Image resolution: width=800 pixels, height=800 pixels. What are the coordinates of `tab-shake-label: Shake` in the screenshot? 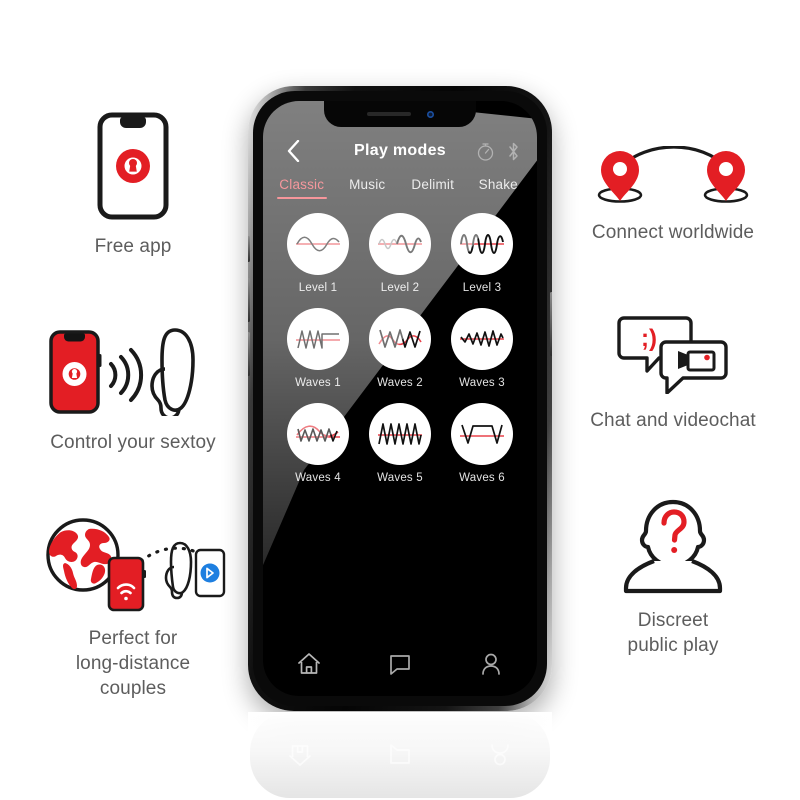 It's located at (498, 184).